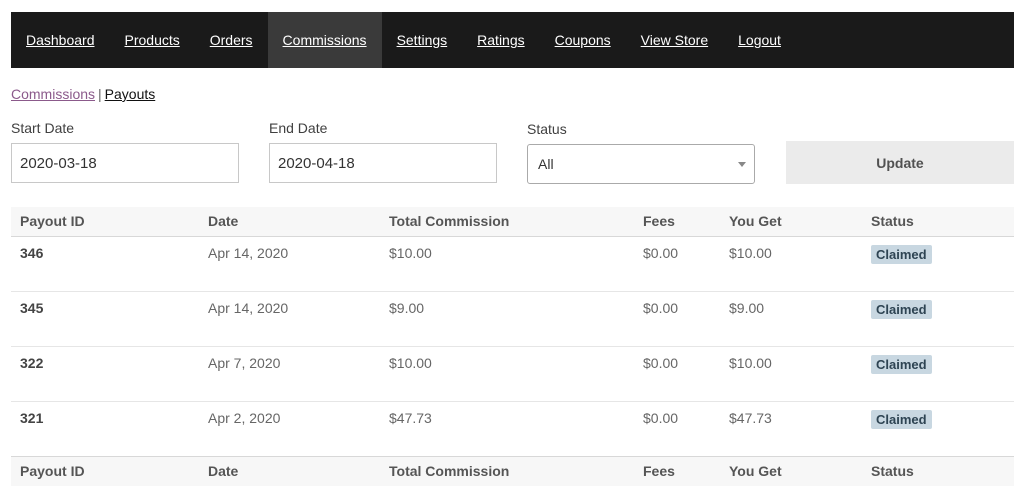  I want to click on nav-orders: Orders, so click(231, 40).